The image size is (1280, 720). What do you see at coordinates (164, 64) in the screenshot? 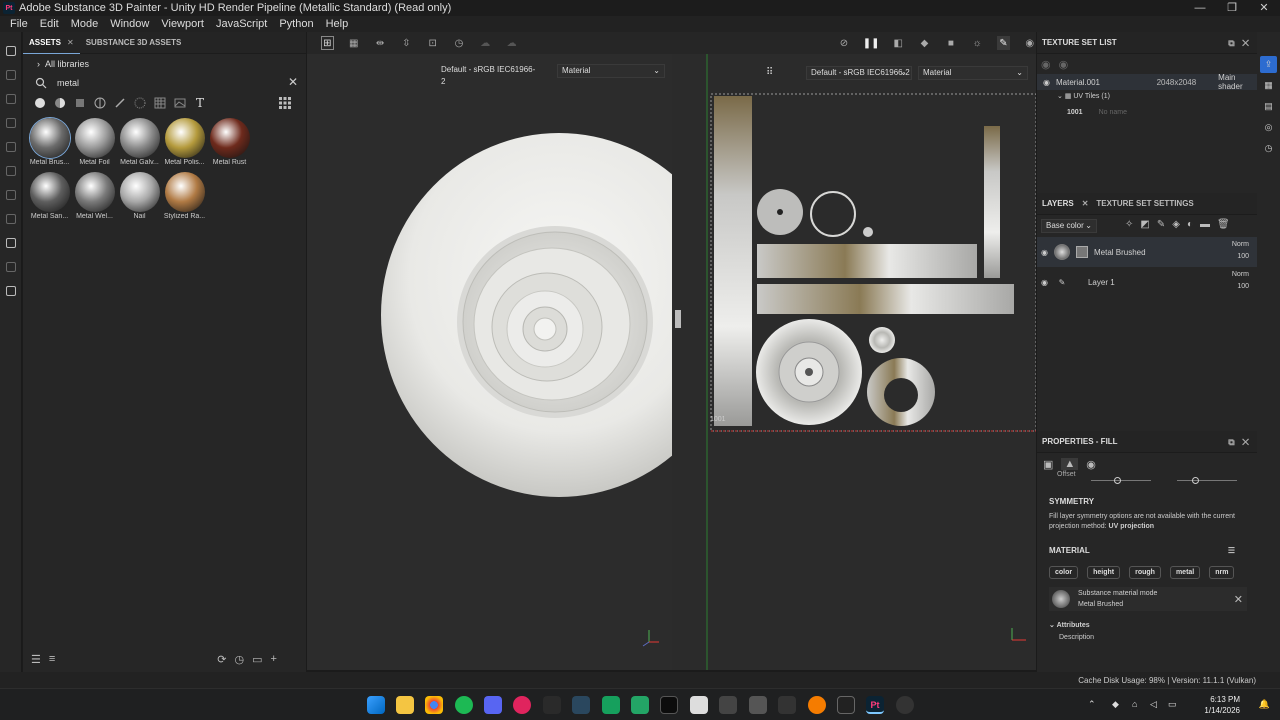
I see `library-selector: › All libraries` at bounding box center [164, 64].